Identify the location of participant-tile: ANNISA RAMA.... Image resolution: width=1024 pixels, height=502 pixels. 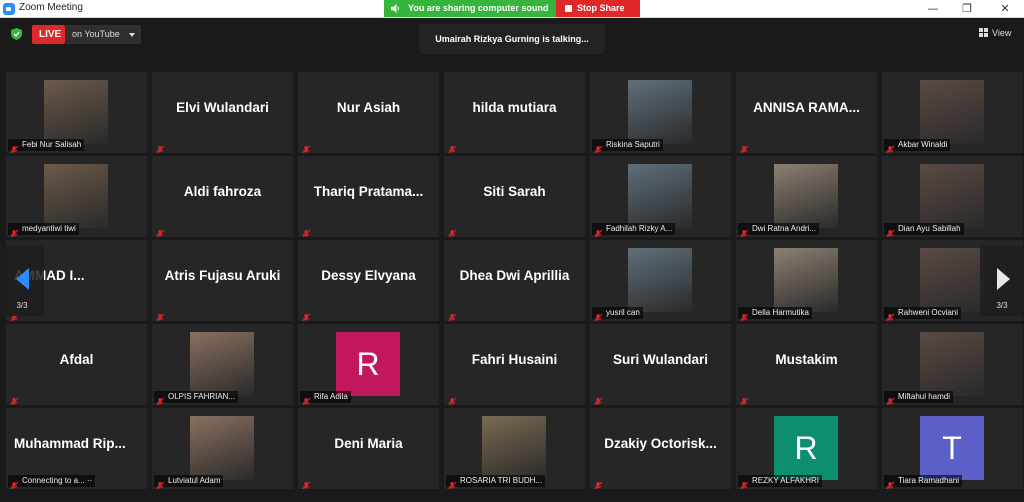
(806, 112).